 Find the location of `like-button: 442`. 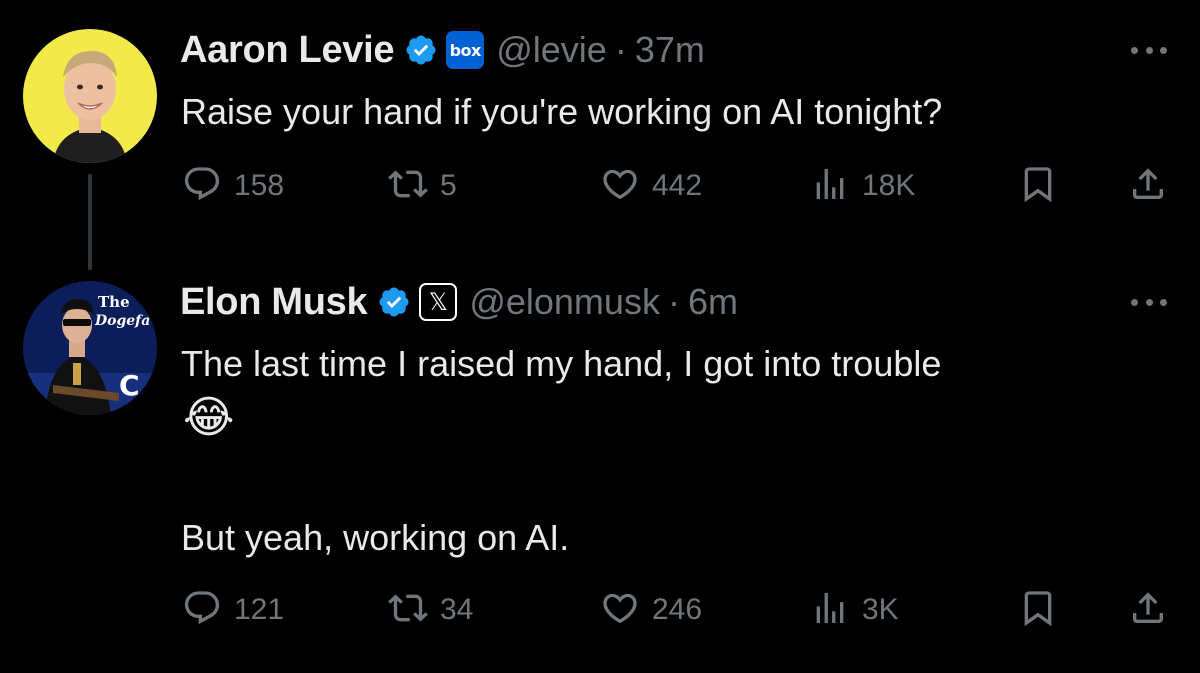

like-button: 442 is located at coordinates (651, 186).